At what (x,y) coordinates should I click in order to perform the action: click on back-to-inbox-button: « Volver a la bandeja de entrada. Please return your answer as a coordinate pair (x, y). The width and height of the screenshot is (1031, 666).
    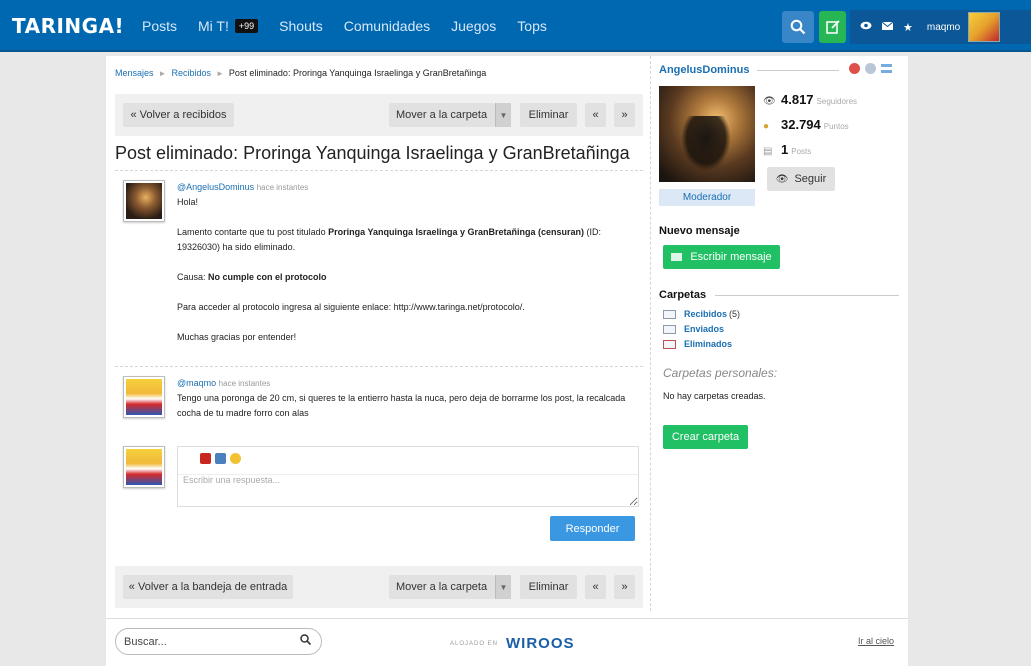
    Looking at the image, I should click on (208, 587).